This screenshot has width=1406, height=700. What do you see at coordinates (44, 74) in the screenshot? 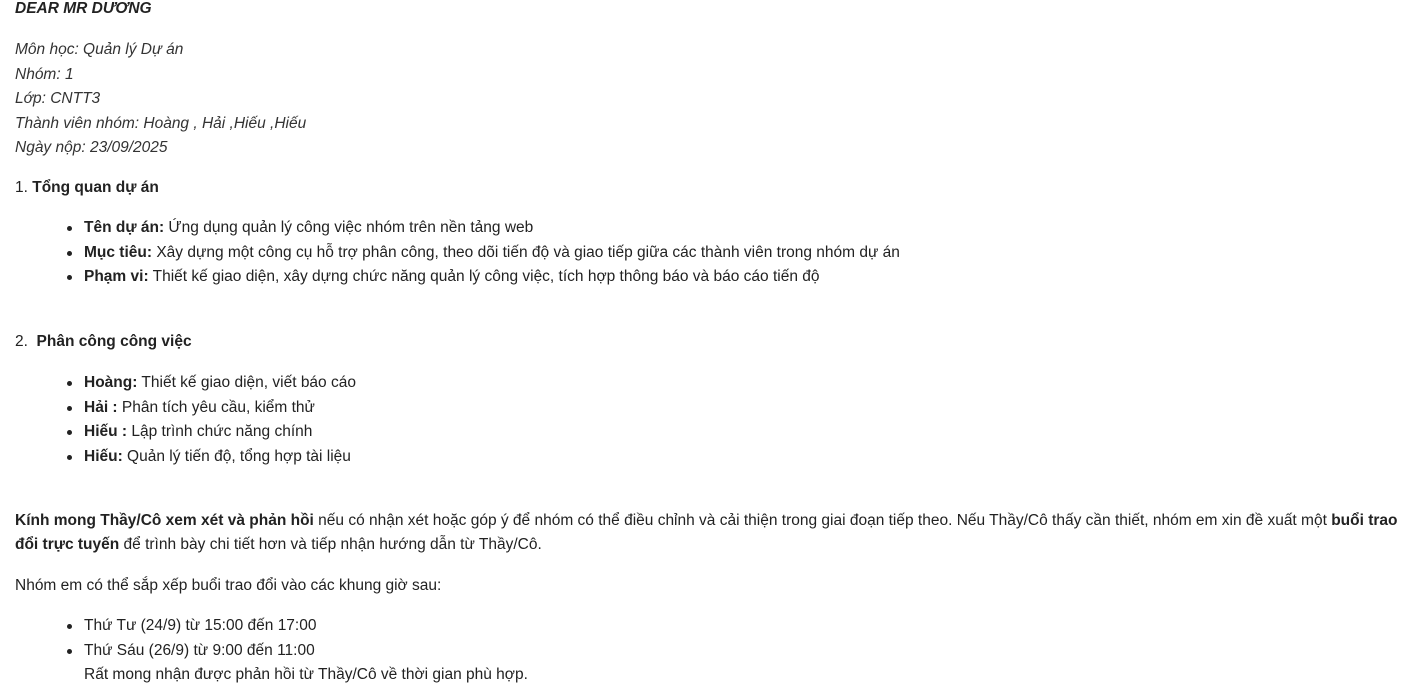
I see `meta-group: Nhóm: 1` at bounding box center [44, 74].